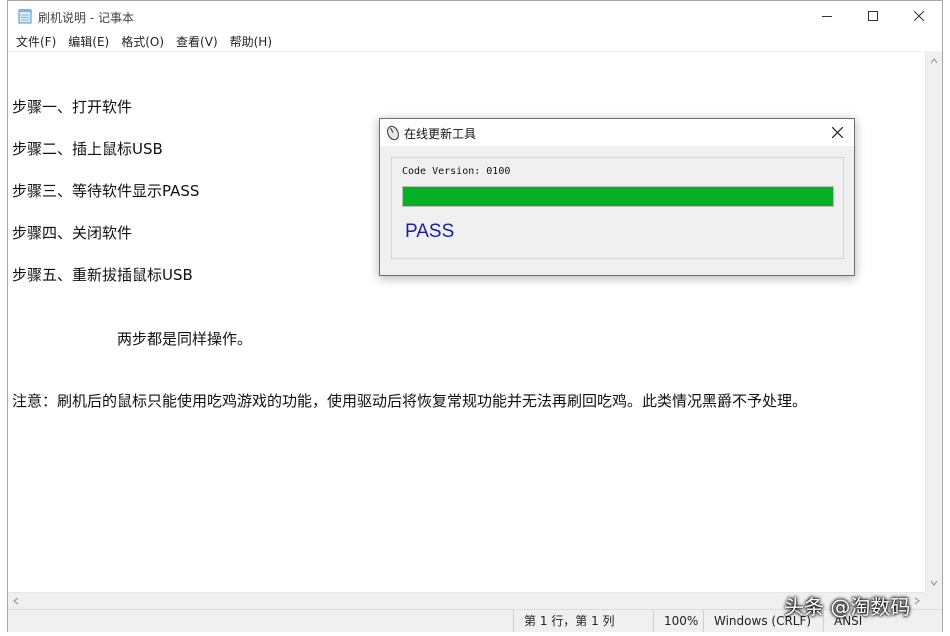 This screenshot has width=950, height=636. What do you see at coordinates (72, 233) in the screenshot?
I see `text-line: 步骤四、关闭软件` at bounding box center [72, 233].